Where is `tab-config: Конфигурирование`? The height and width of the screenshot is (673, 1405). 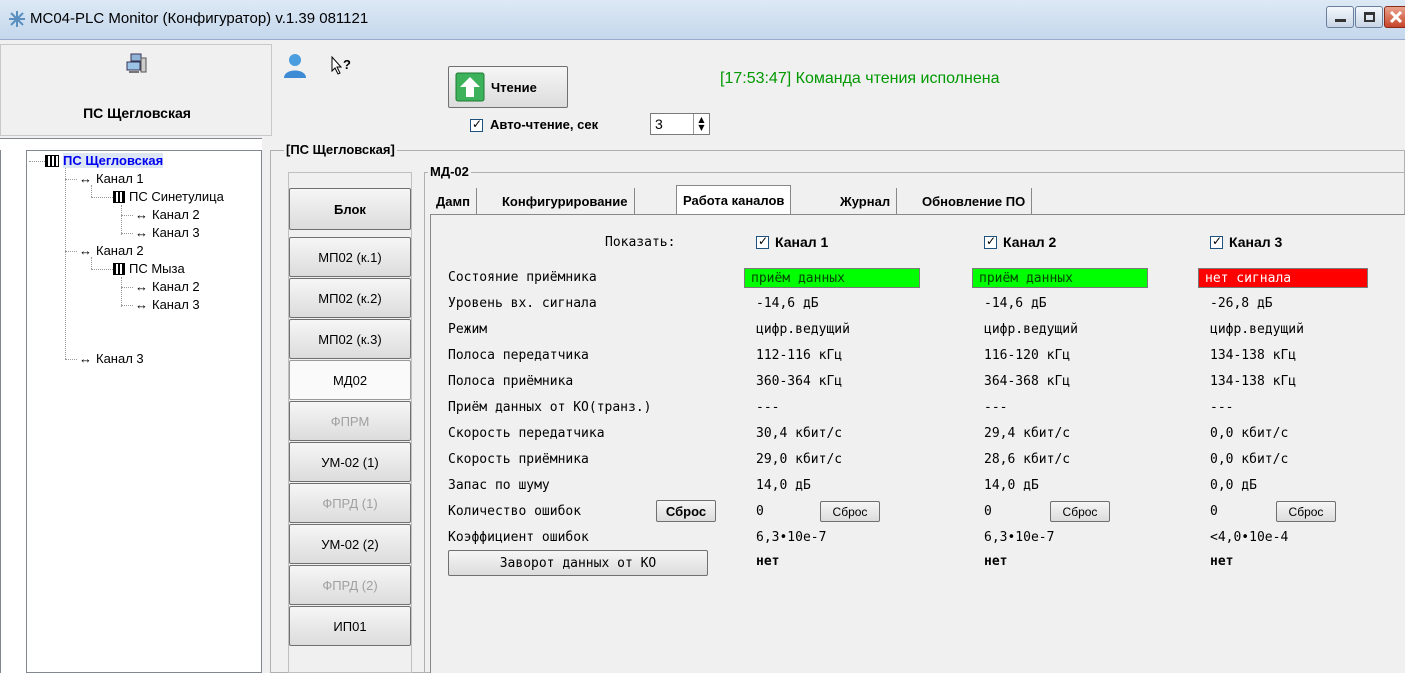 tab-config: Конфигурирование is located at coordinates (565, 201).